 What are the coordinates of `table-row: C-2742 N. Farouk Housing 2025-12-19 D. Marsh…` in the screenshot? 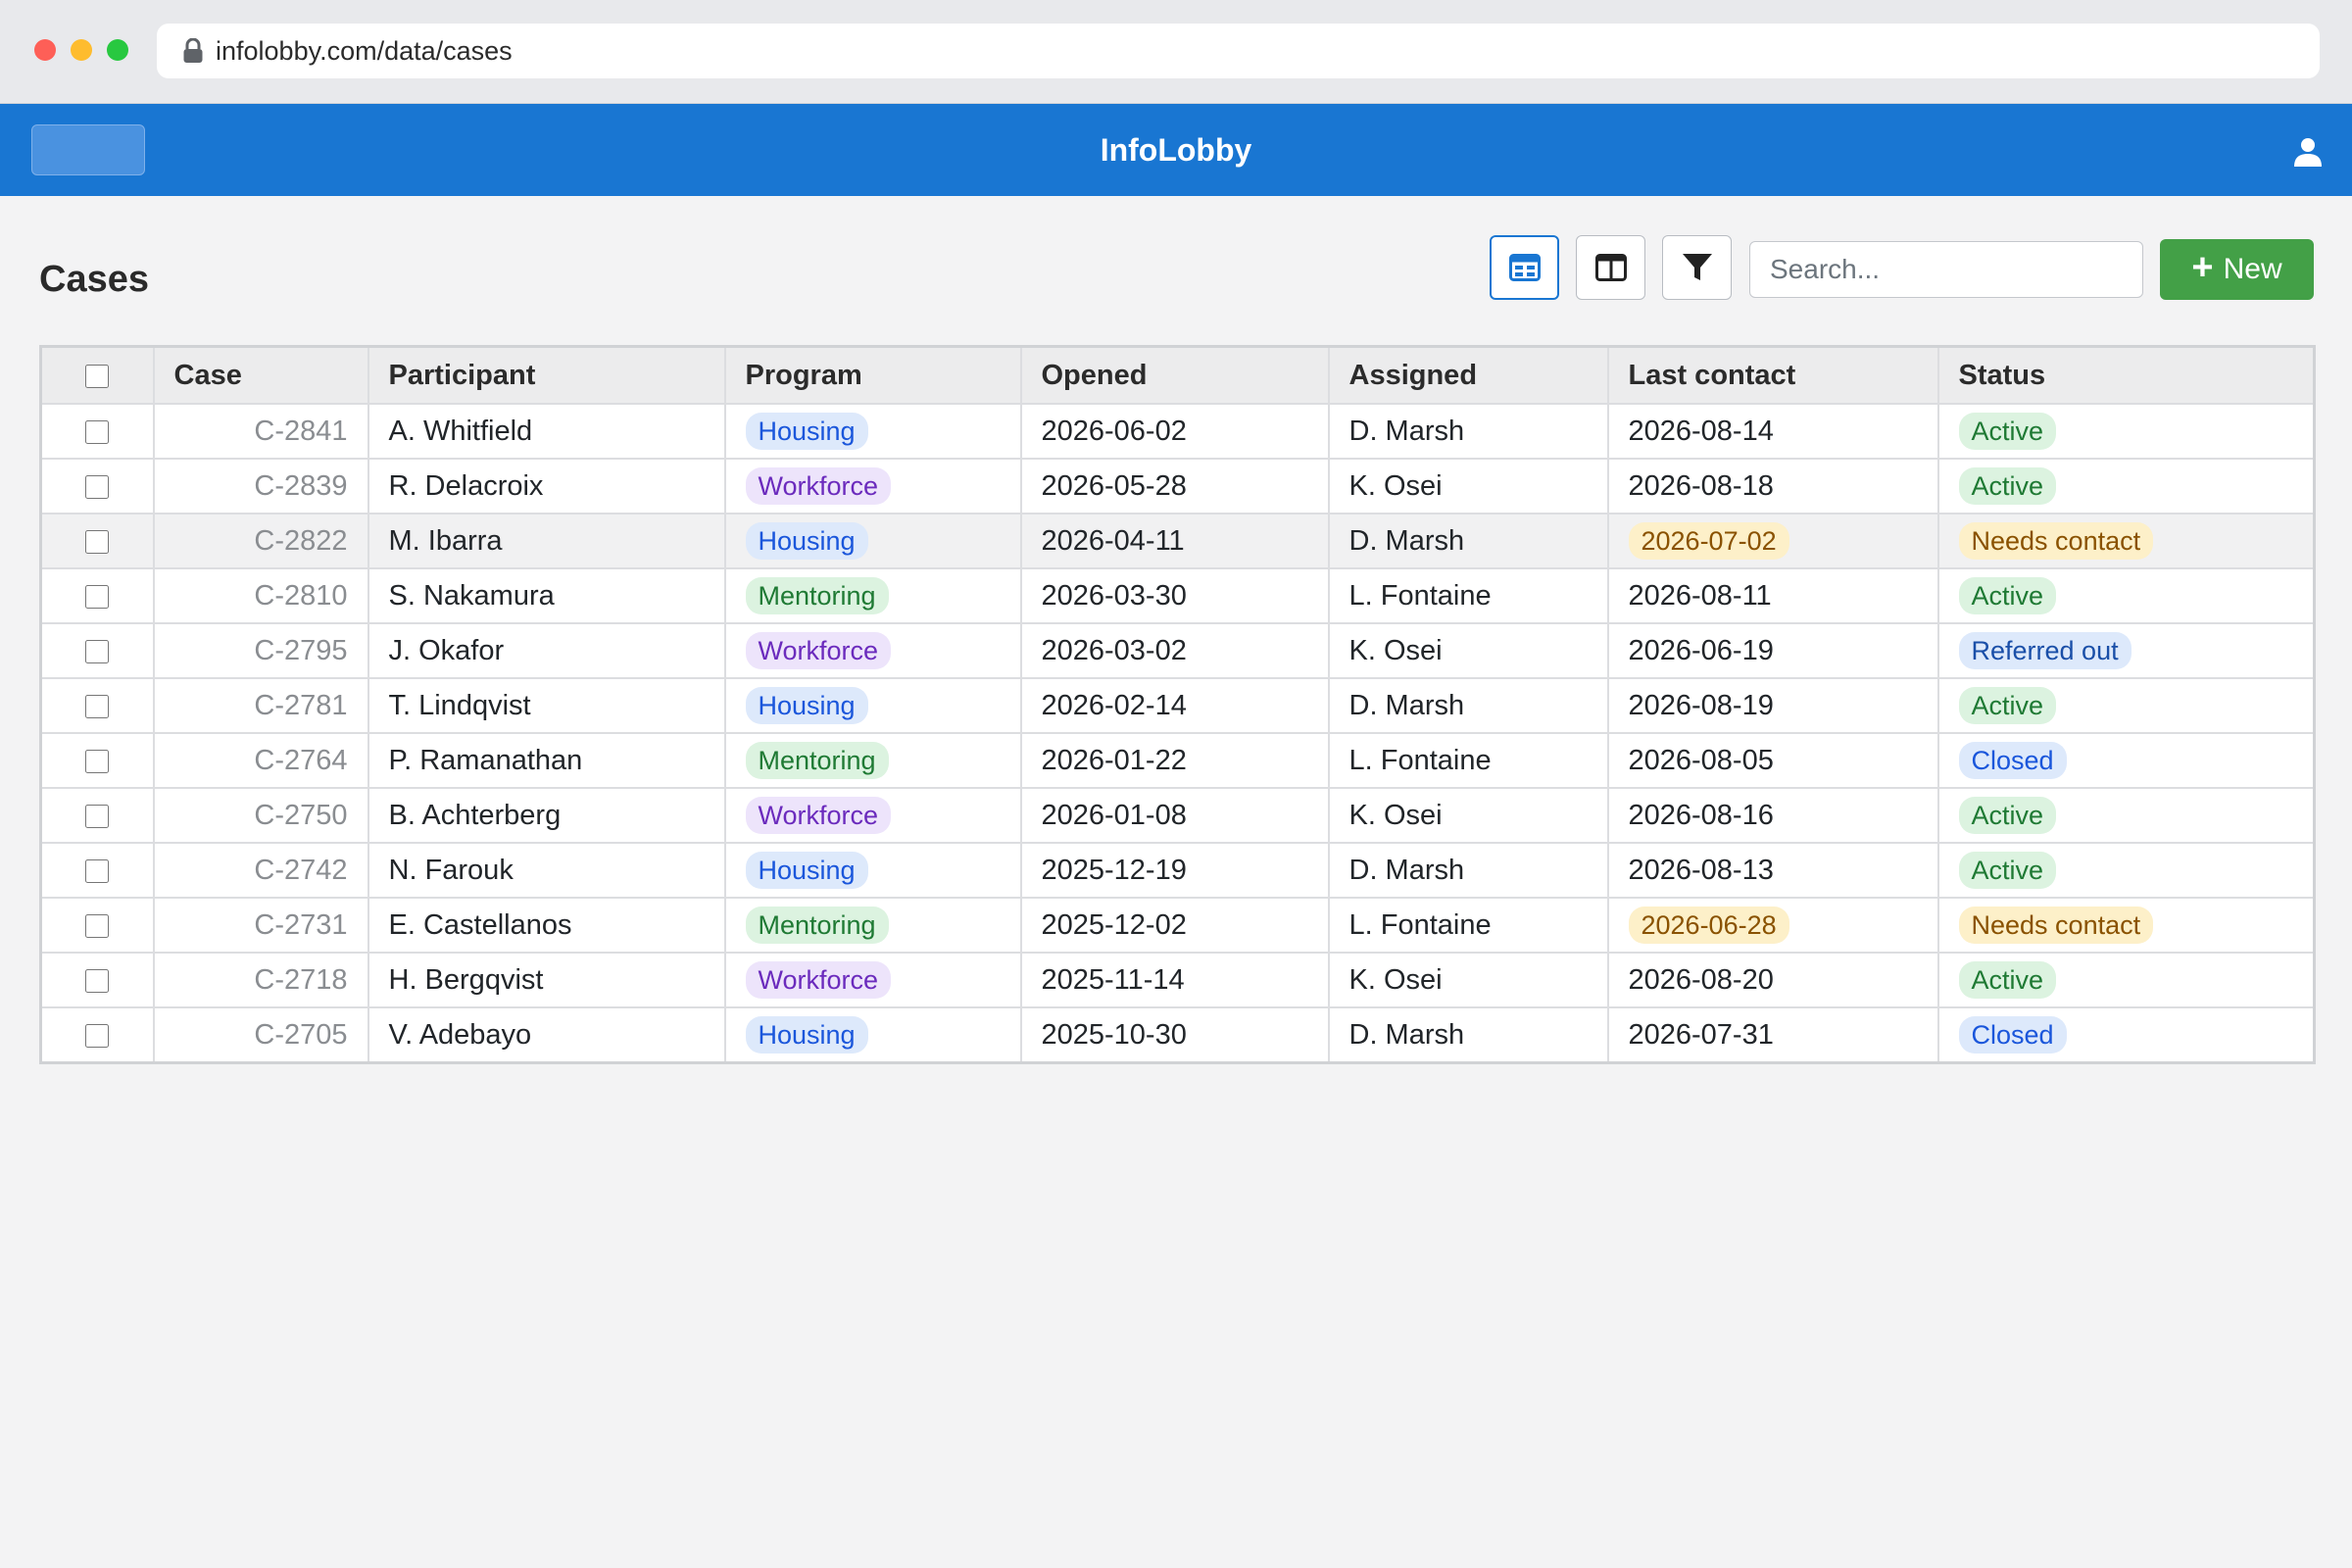 It's located at (1177, 870).